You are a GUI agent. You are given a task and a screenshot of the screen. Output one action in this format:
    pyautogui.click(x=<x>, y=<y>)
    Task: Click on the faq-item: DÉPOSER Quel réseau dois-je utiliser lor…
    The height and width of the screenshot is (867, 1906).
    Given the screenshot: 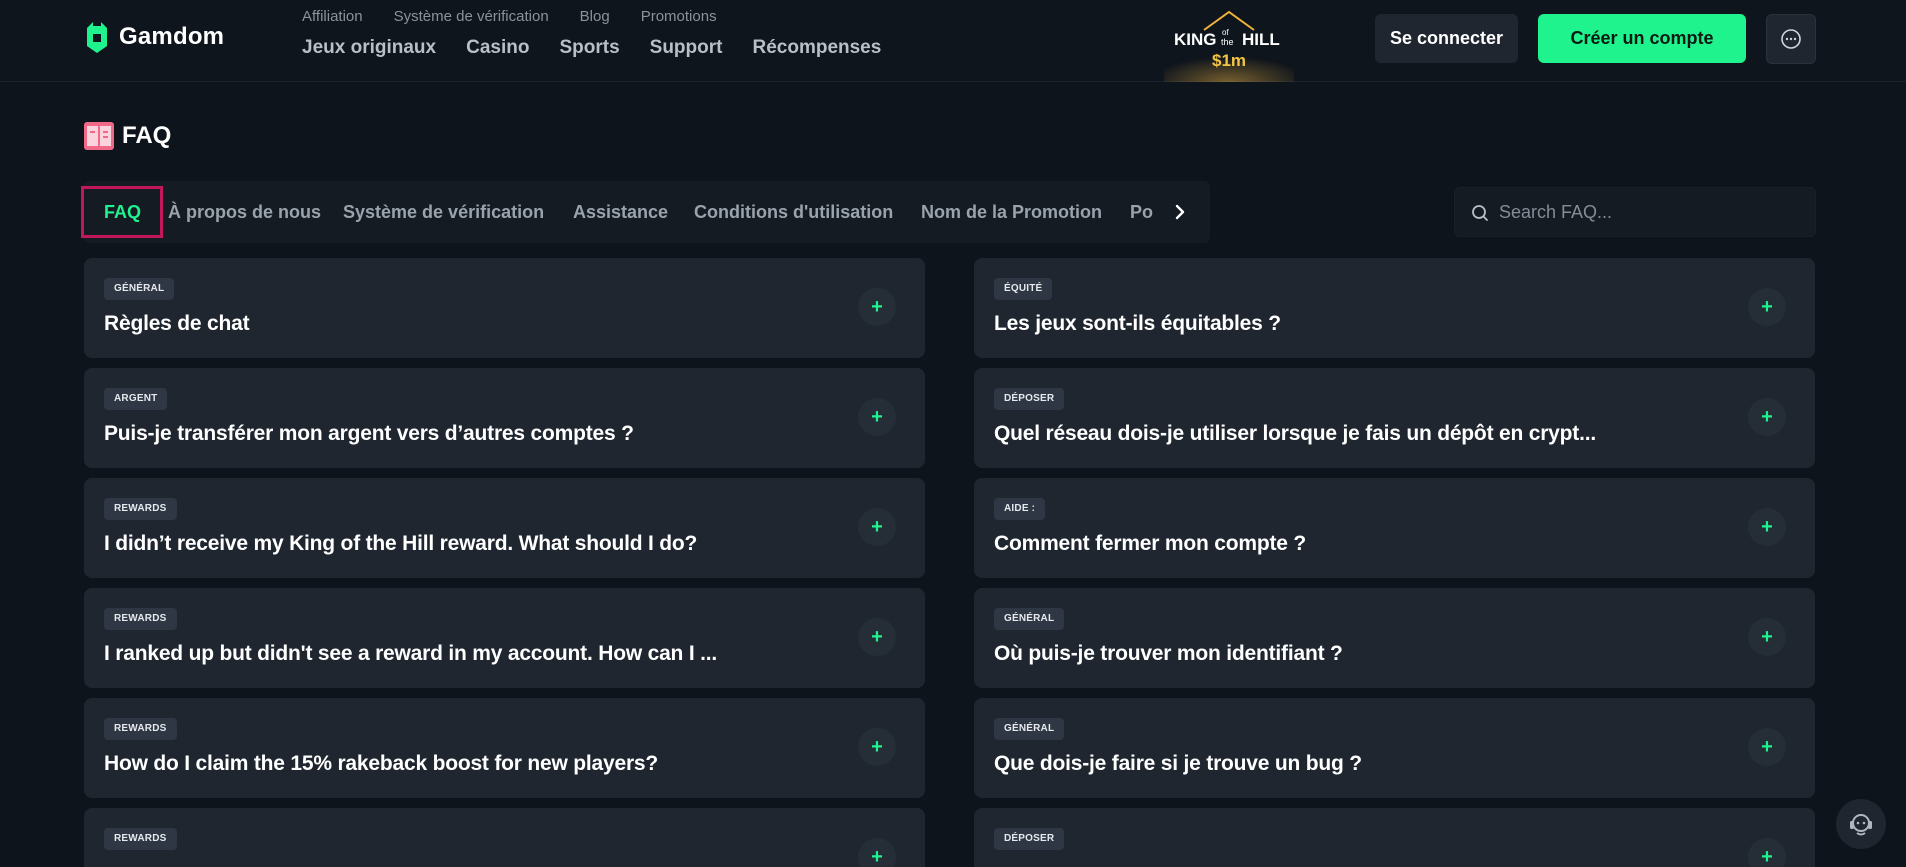 What is the action you would take?
    pyautogui.click(x=1394, y=418)
    